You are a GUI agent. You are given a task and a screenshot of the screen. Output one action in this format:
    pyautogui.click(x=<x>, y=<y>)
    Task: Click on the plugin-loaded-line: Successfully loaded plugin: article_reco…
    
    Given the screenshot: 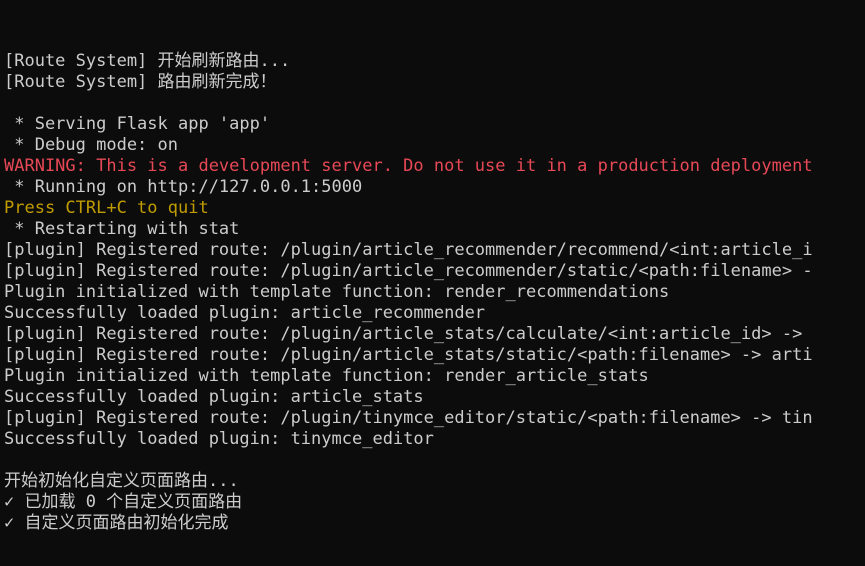 What is the action you would take?
    pyautogui.click(x=245, y=313)
    